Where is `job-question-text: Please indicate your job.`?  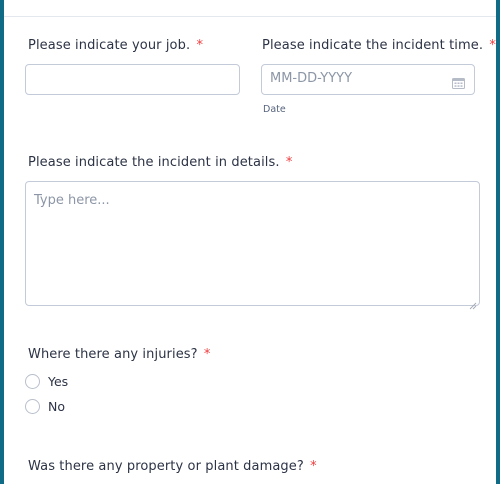 job-question-text: Please indicate your job. is located at coordinates (109, 45).